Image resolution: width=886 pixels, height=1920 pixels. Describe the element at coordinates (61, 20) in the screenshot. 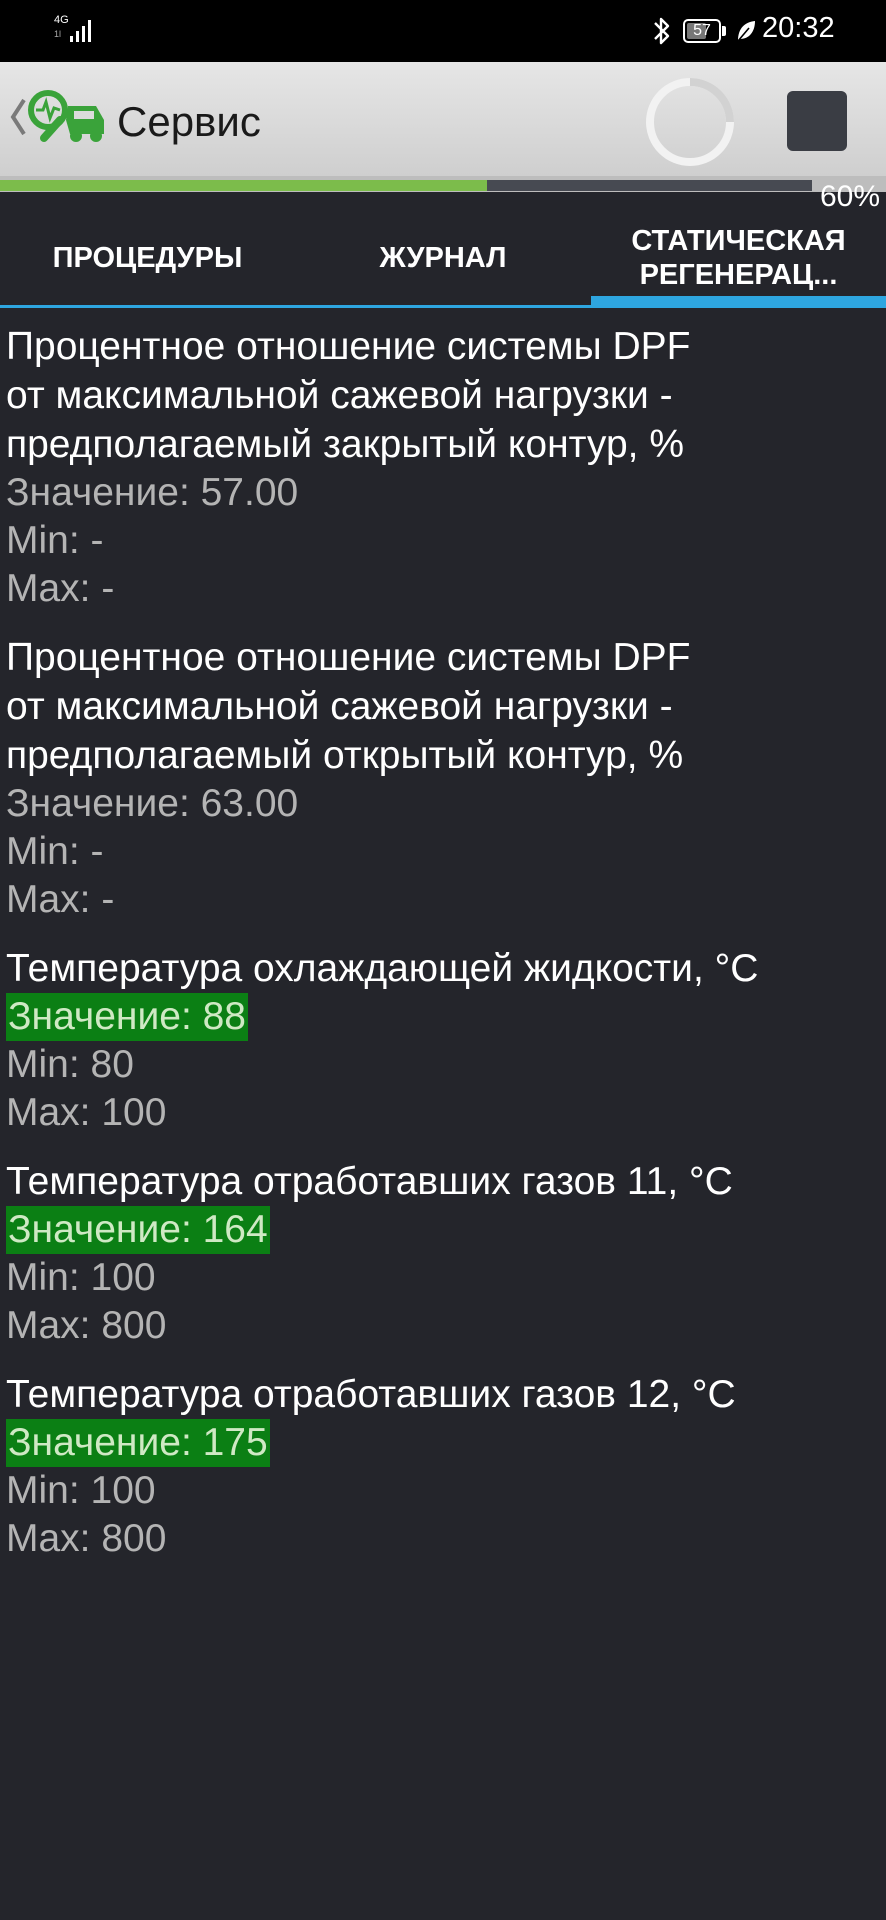

I see `network-type-label: 4G` at that location.